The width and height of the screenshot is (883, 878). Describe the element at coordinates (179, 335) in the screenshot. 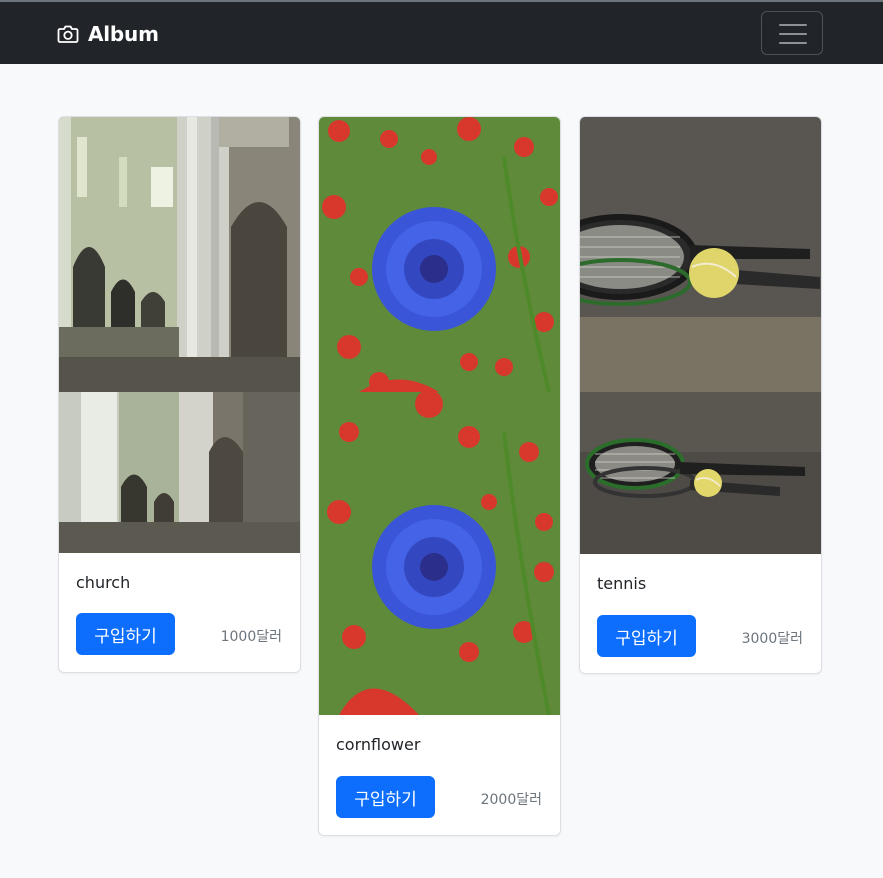

I see `card-image-church` at that location.